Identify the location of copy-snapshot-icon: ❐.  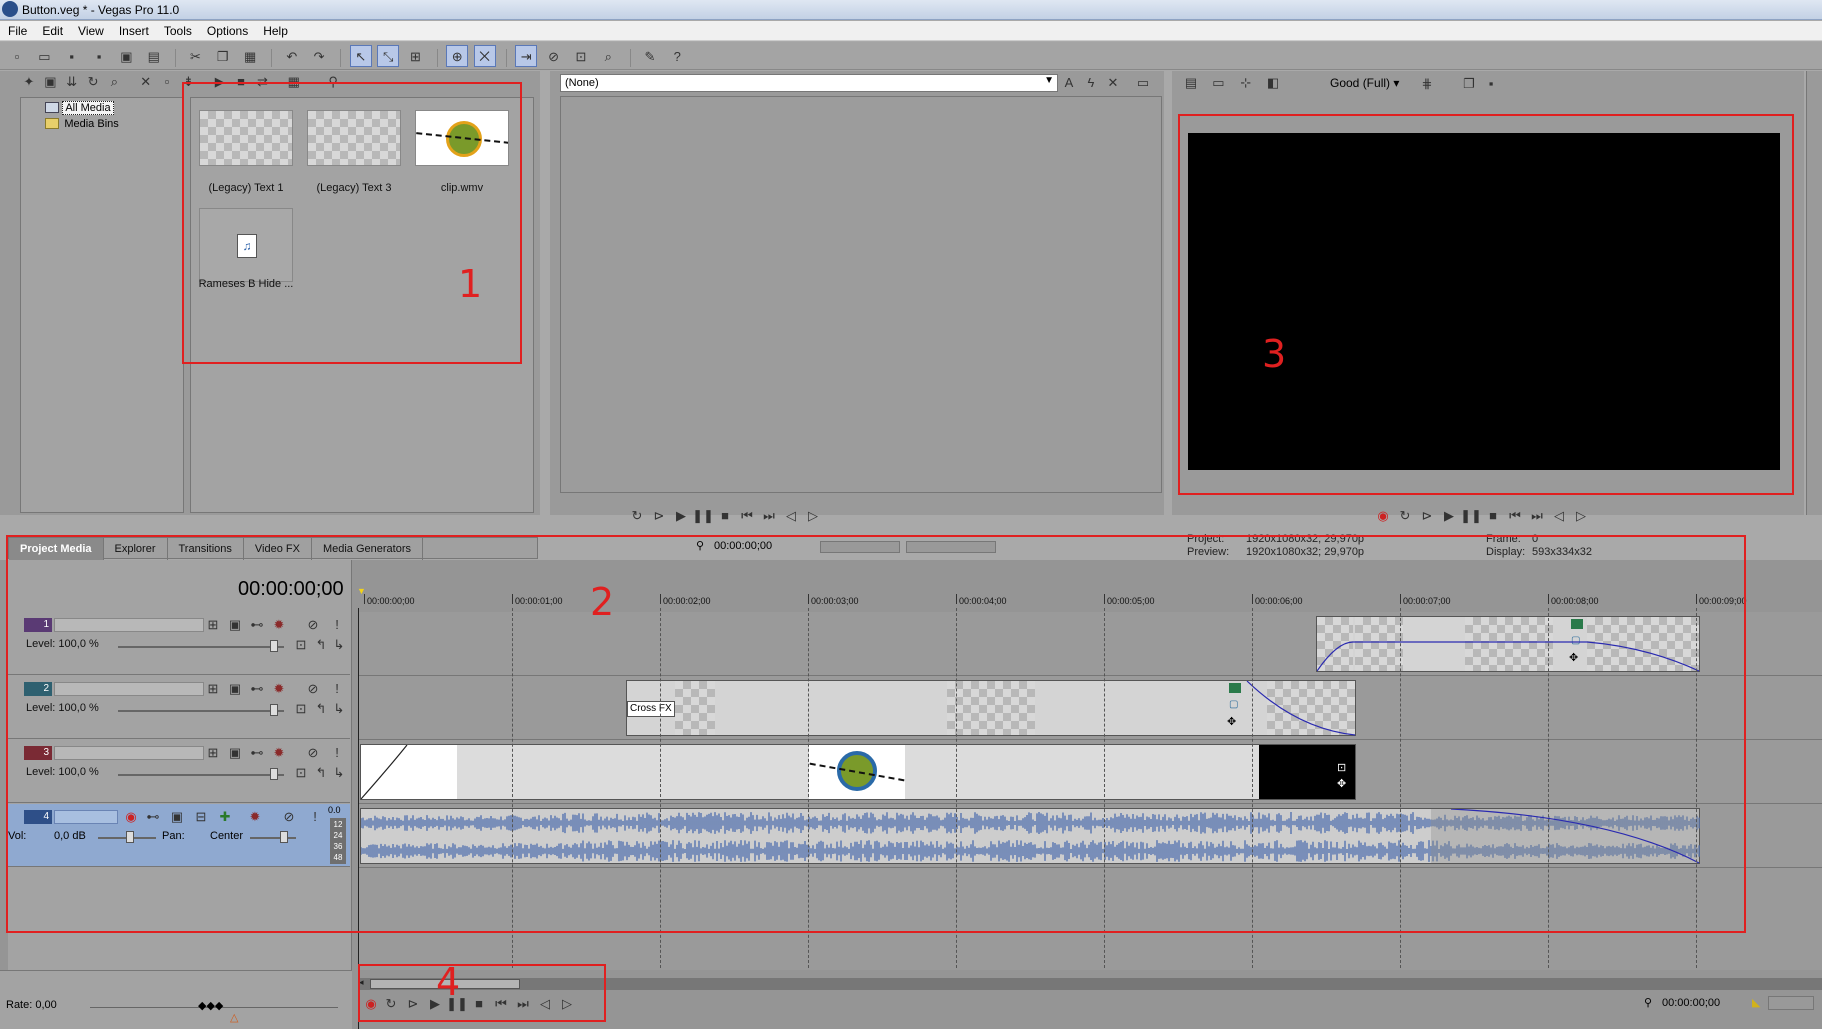
(1469, 84).